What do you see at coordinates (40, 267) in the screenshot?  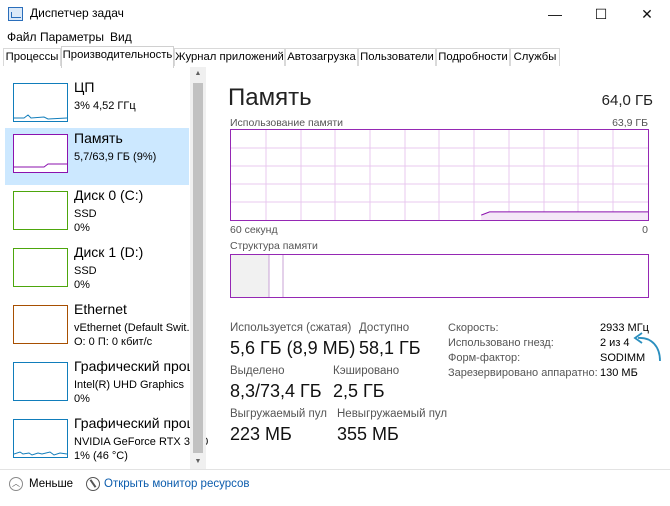 I see `disk1-thumbnail-graph` at bounding box center [40, 267].